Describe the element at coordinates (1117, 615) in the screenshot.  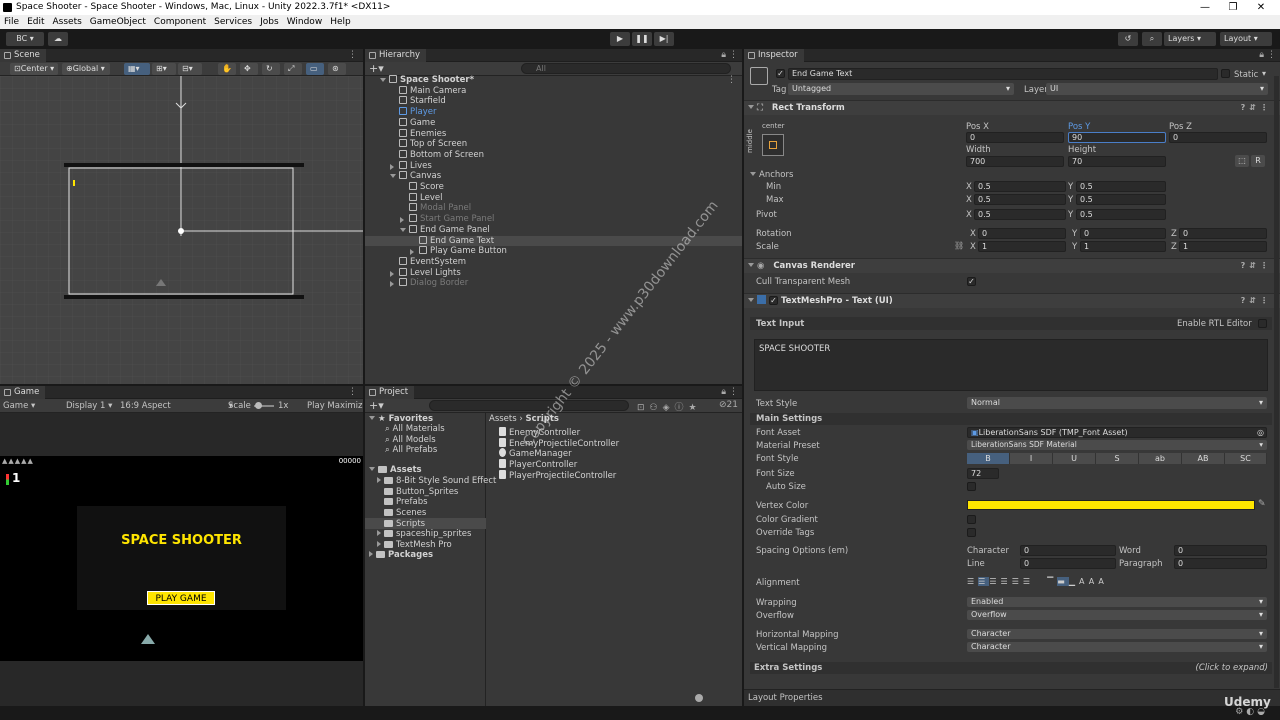
I see `overflow-dropdown: Overflow ▾` at that location.